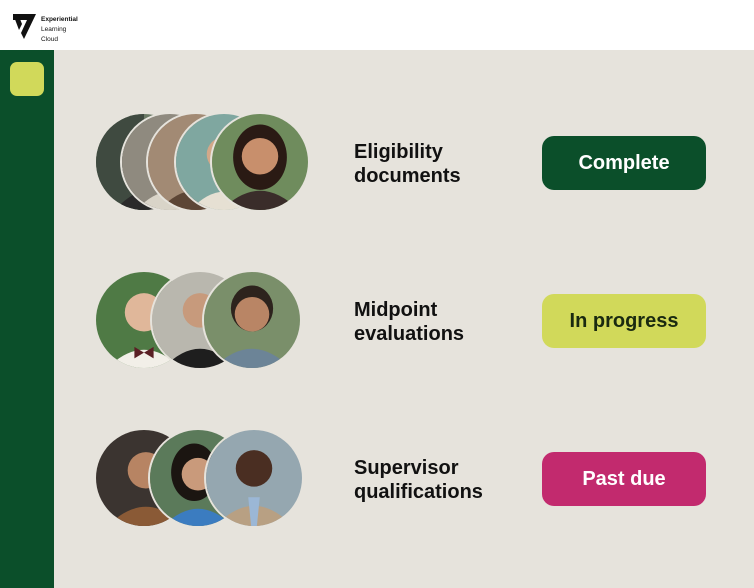  What do you see at coordinates (624, 163) in the screenshot?
I see `status-badge-complete: Complete` at bounding box center [624, 163].